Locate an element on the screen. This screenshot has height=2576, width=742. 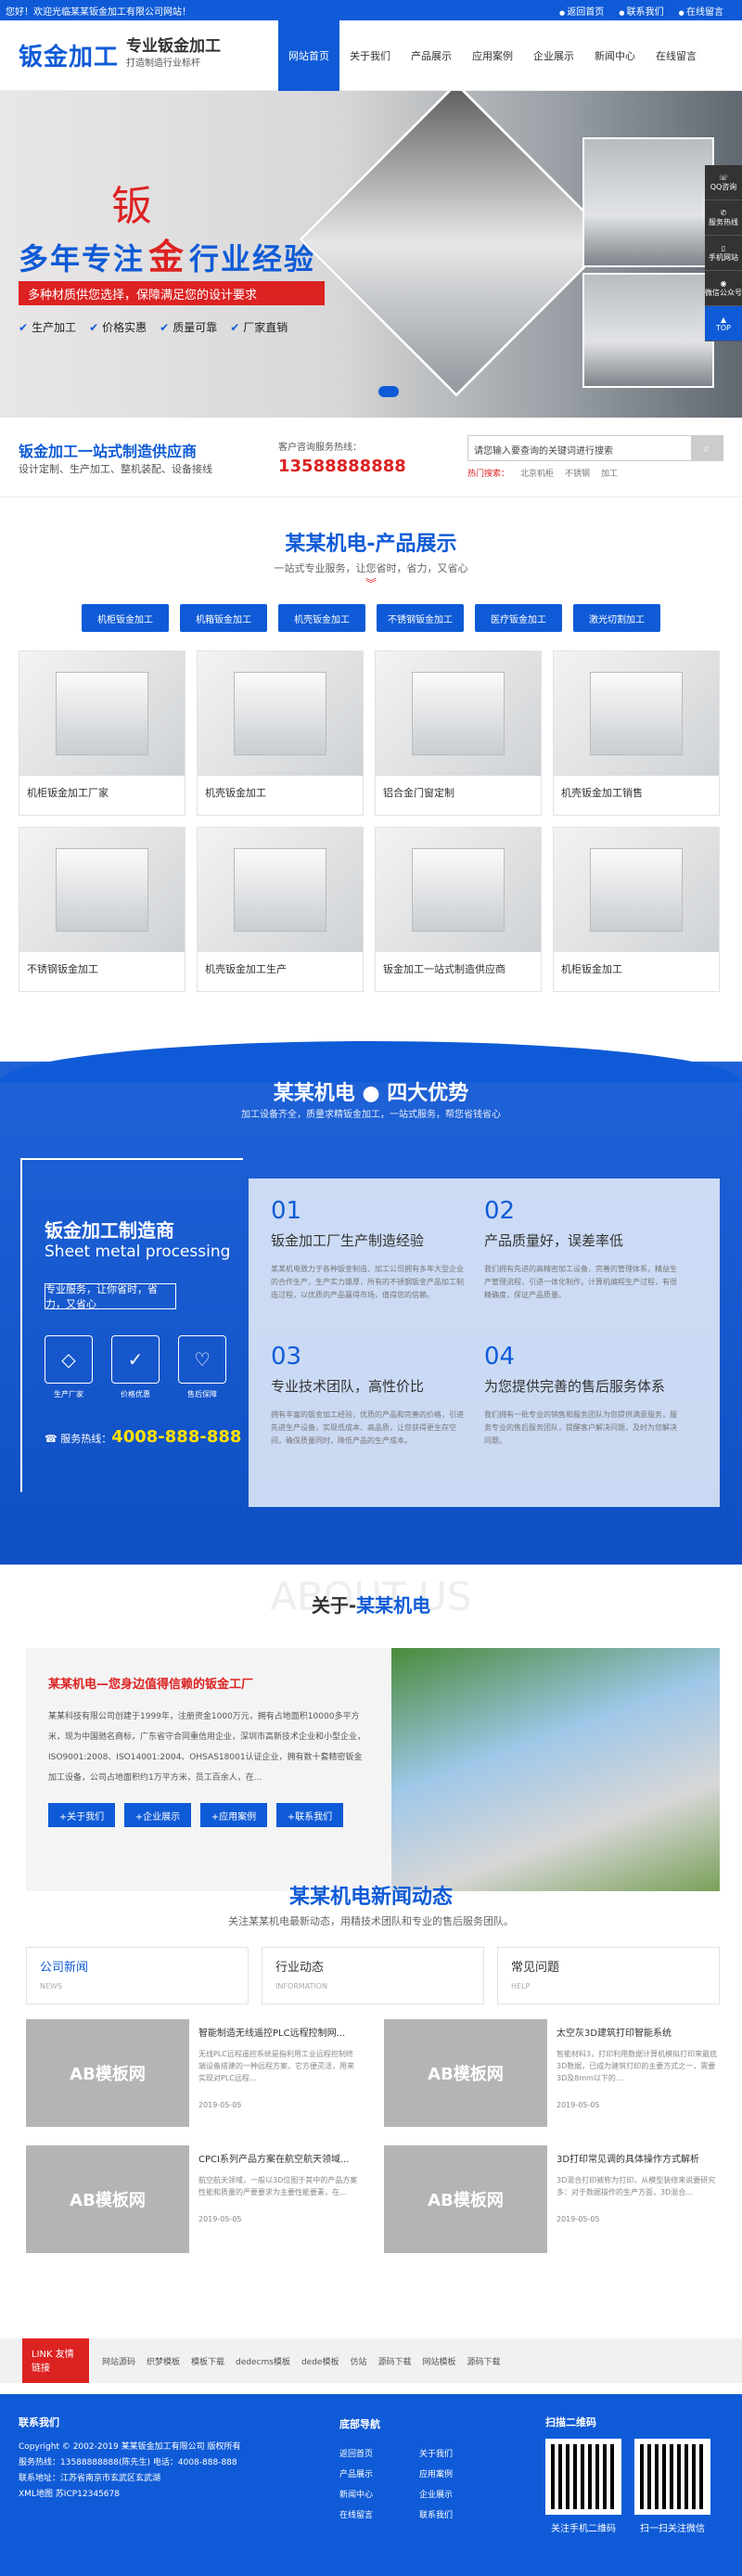
qq-icon: ☏ QQ咨询 is located at coordinates (723, 182).